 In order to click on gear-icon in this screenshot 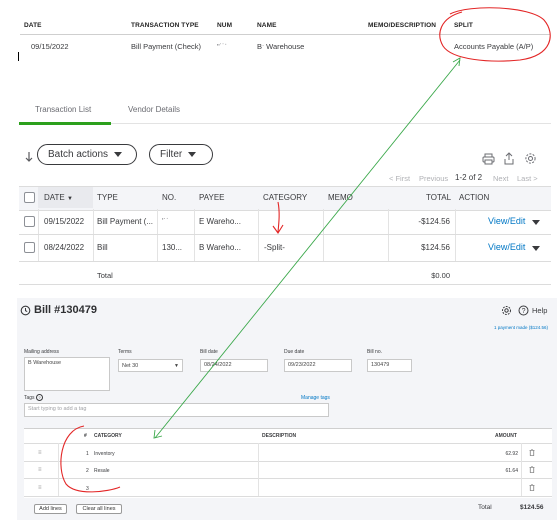, I will do `click(530, 158)`.